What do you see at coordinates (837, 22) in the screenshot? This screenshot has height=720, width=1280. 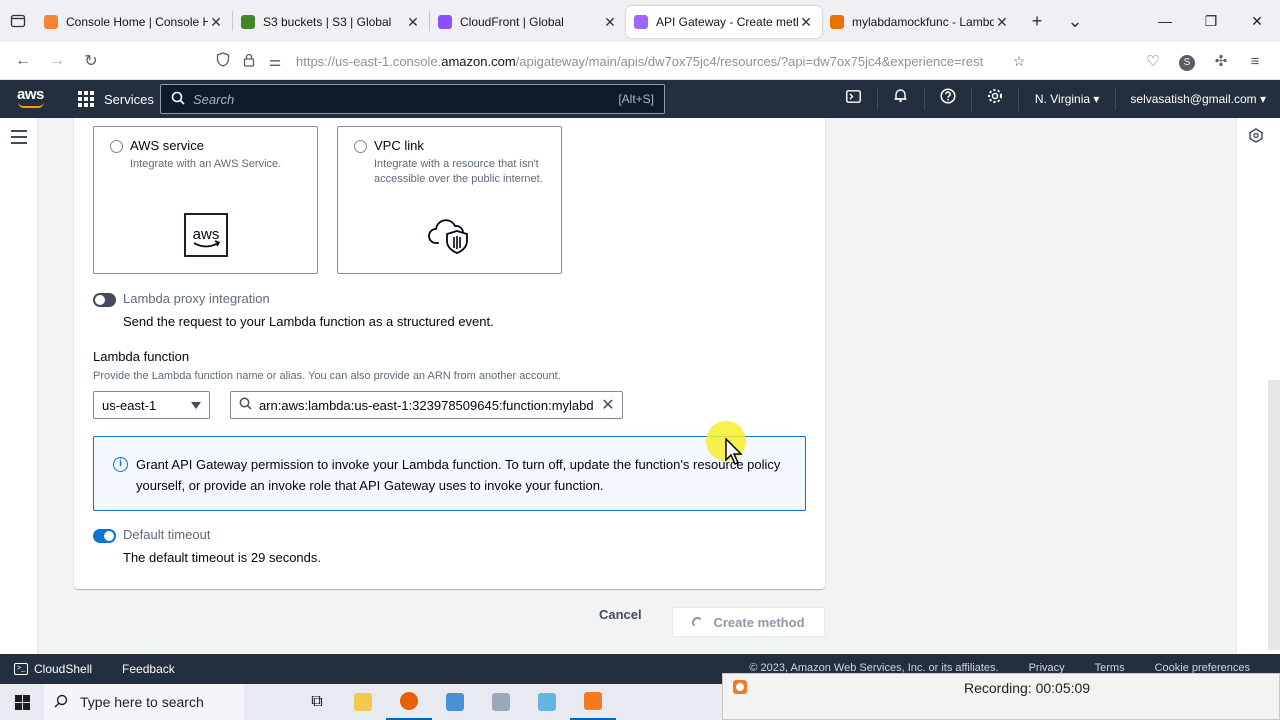 I see `lambda-favicon-icon` at bounding box center [837, 22].